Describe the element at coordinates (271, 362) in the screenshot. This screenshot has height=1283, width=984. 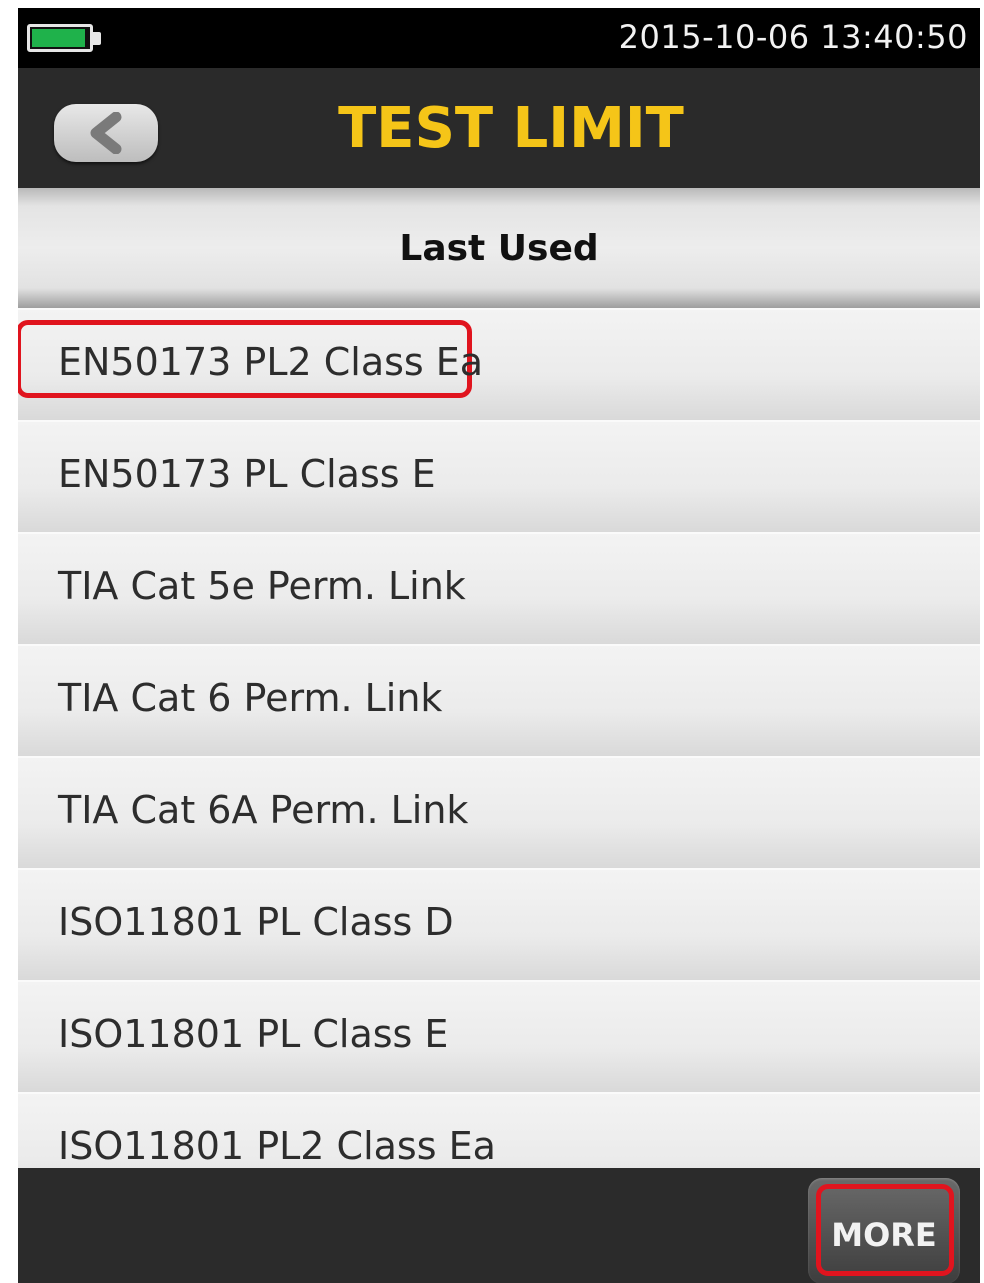
I see `list-item-label: EN50173 PL2 Class Ea` at that location.